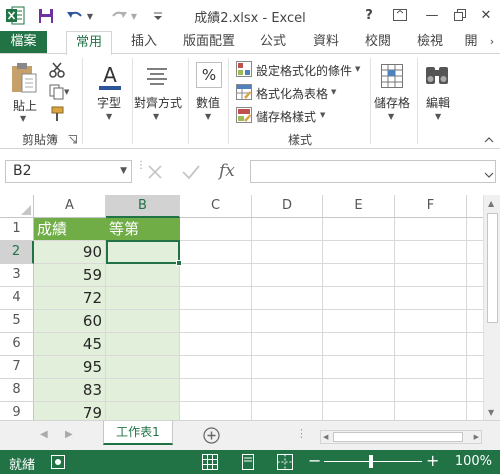 The image size is (500, 474). What do you see at coordinates (138, 433) in the screenshot?
I see `sheet-tab-active: 工作表1` at bounding box center [138, 433].